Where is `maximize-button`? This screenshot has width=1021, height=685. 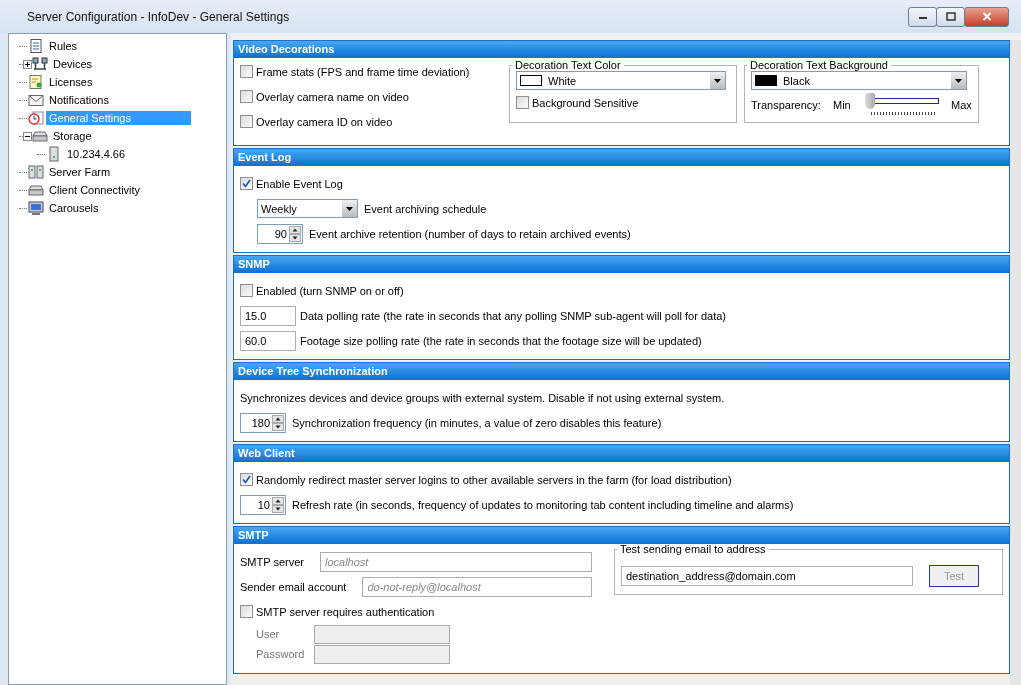 maximize-button is located at coordinates (950, 16).